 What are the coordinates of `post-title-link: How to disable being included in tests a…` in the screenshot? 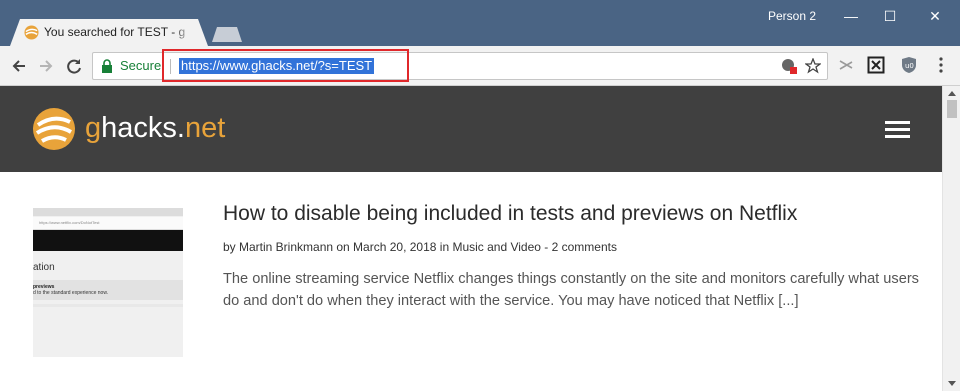 It's located at (510, 214).